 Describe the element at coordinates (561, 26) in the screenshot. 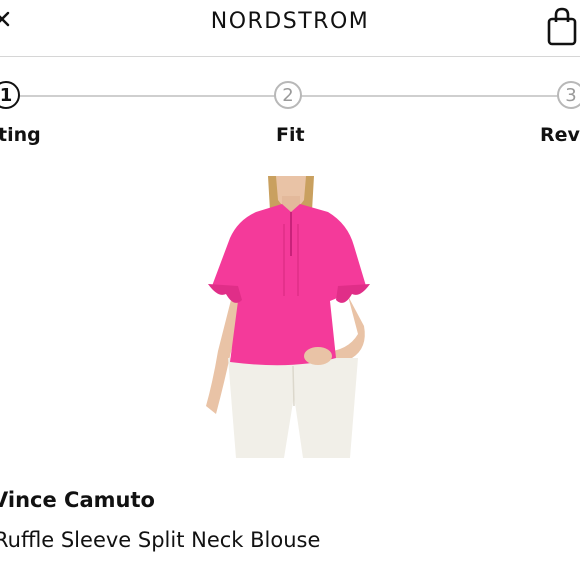

I see `shopping-bag-icon` at that location.